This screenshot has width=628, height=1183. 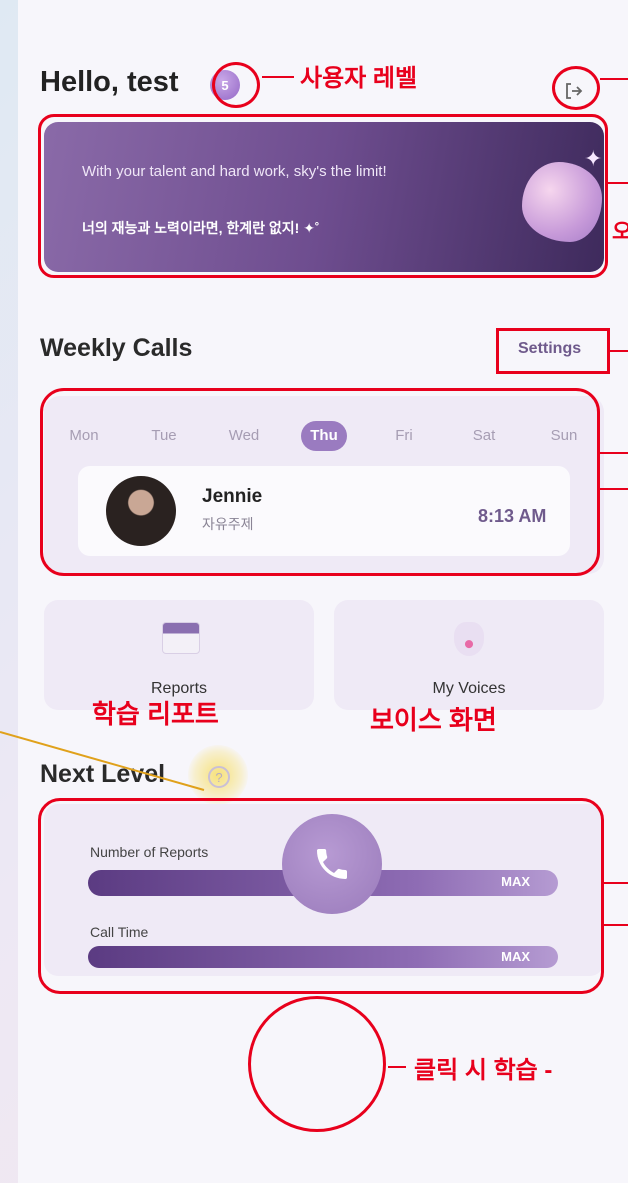 I want to click on pointer-line, so click(x=102, y=761).